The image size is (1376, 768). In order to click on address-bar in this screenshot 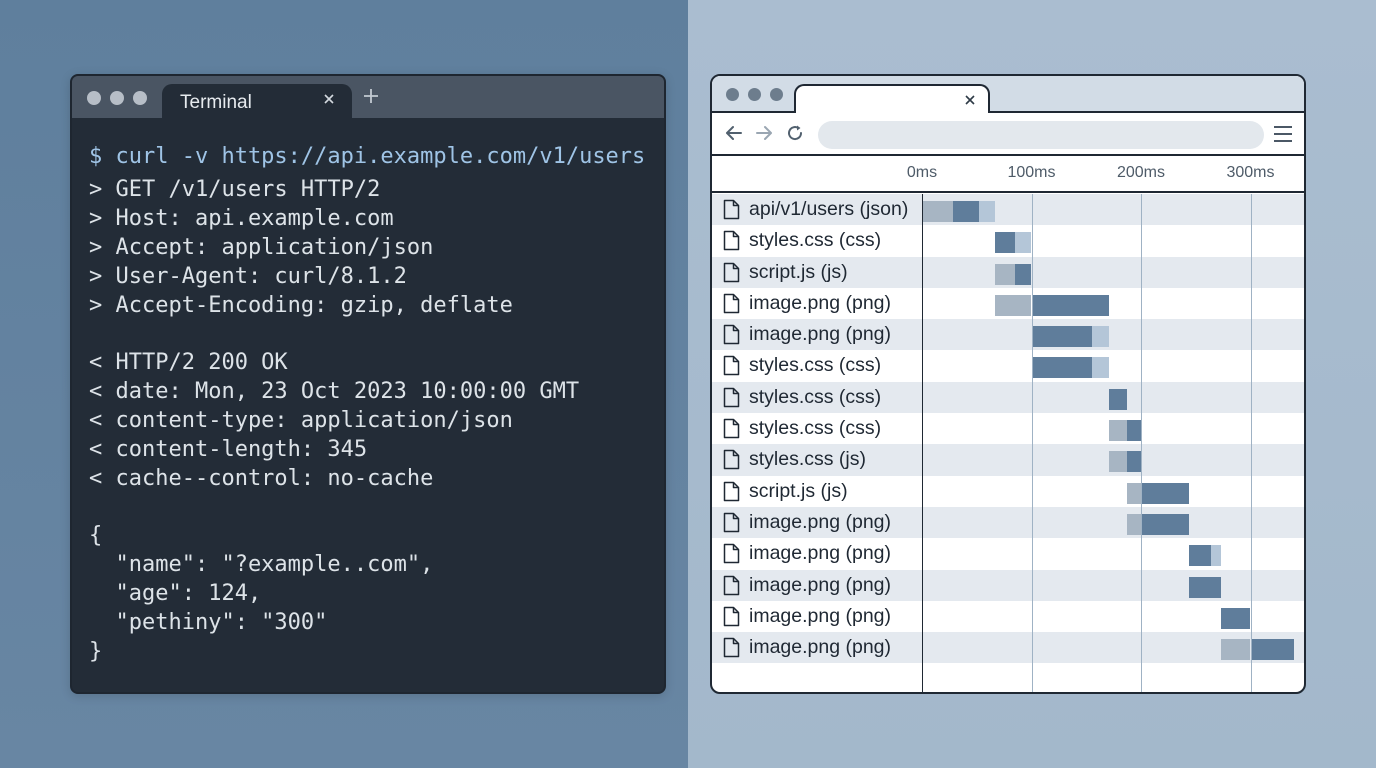, I will do `click(1041, 135)`.